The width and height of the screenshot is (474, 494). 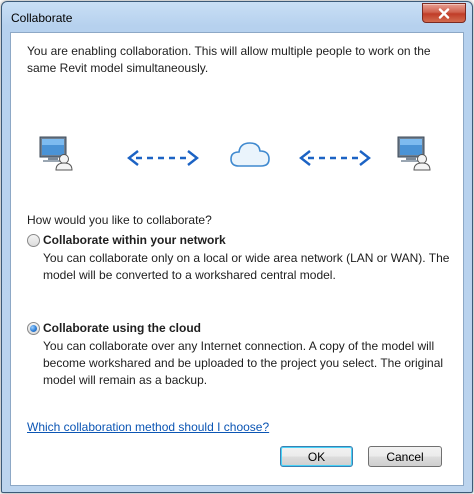 I want to click on dialog-title: Collaborate, so click(x=42, y=18).